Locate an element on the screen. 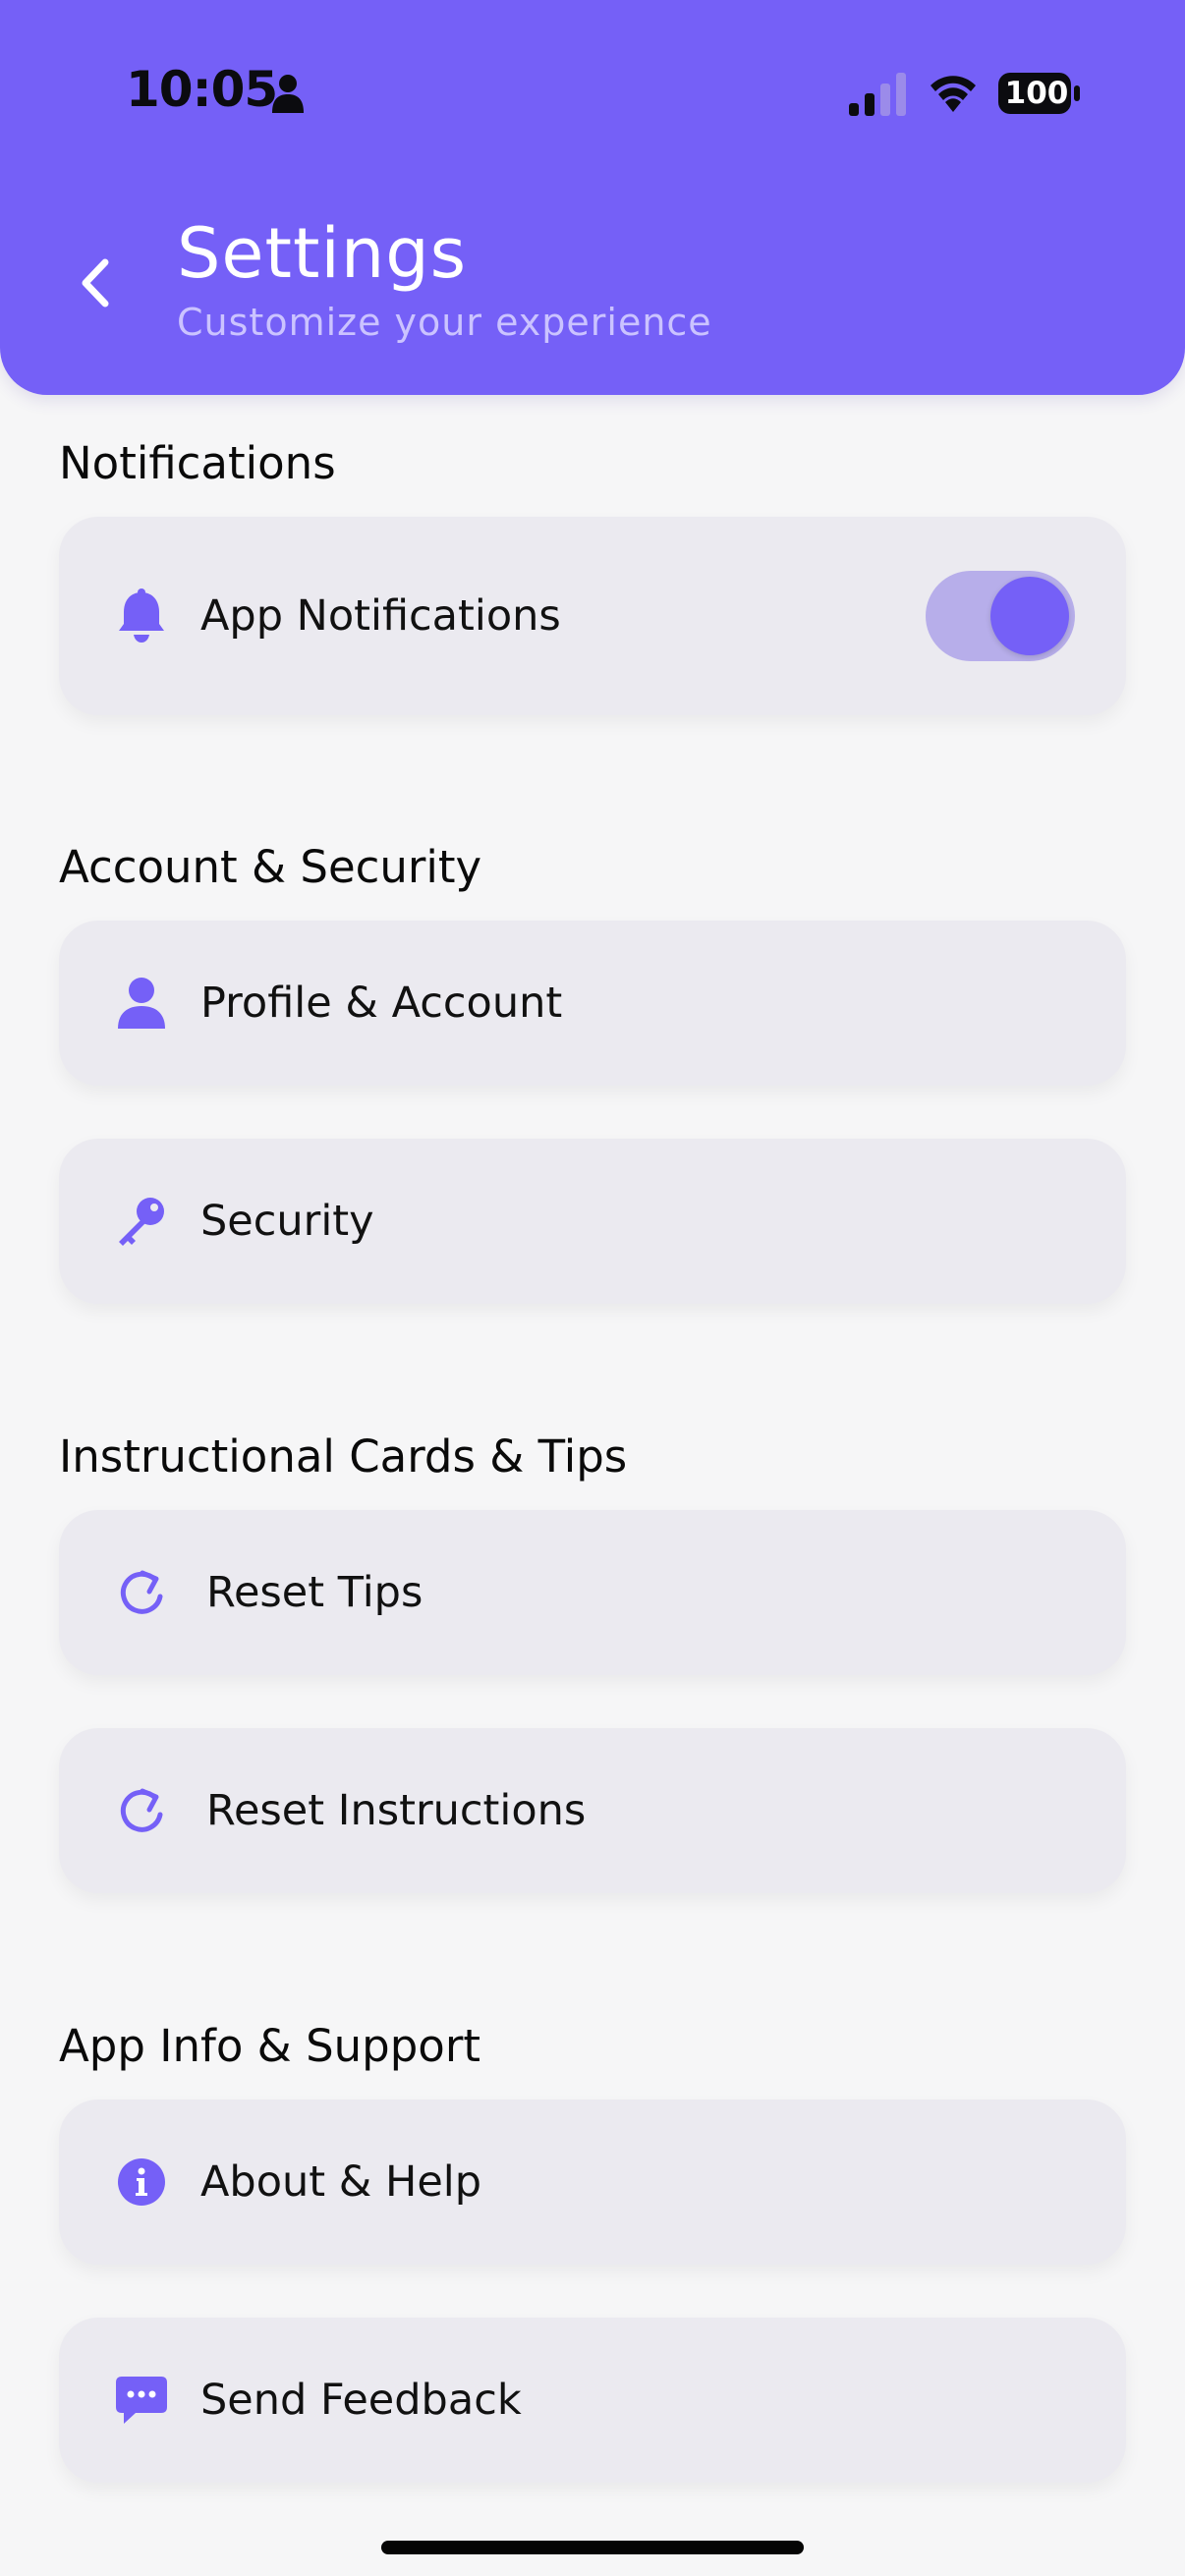 This screenshot has width=1185, height=2576. back-button is located at coordinates (95, 283).